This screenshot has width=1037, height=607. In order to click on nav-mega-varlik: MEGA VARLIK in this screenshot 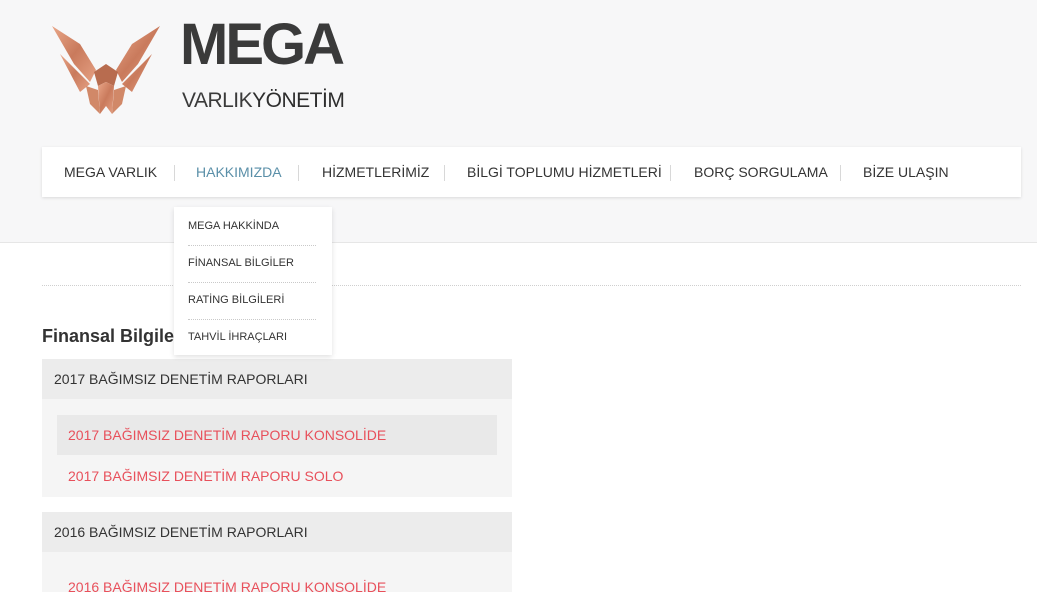, I will do `click(110, 172)`.